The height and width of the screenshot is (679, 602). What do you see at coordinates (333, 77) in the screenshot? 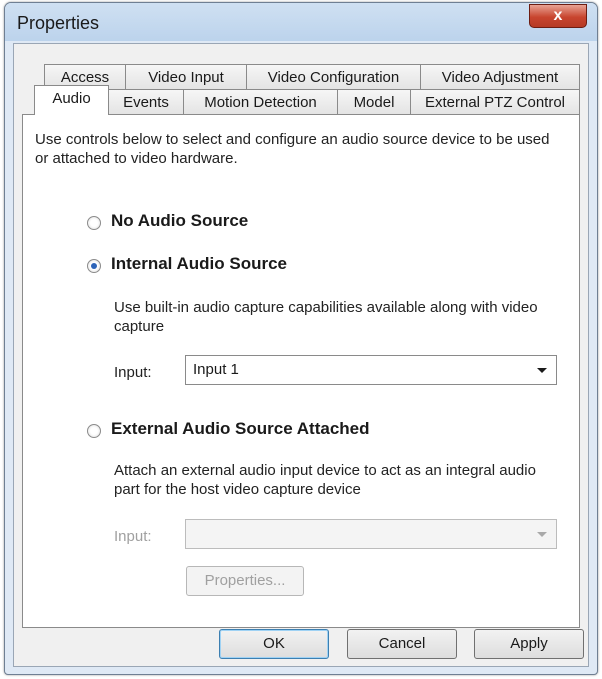
I see `tab-video-configuration: Video Configuration` at bounding box center [333, 77].